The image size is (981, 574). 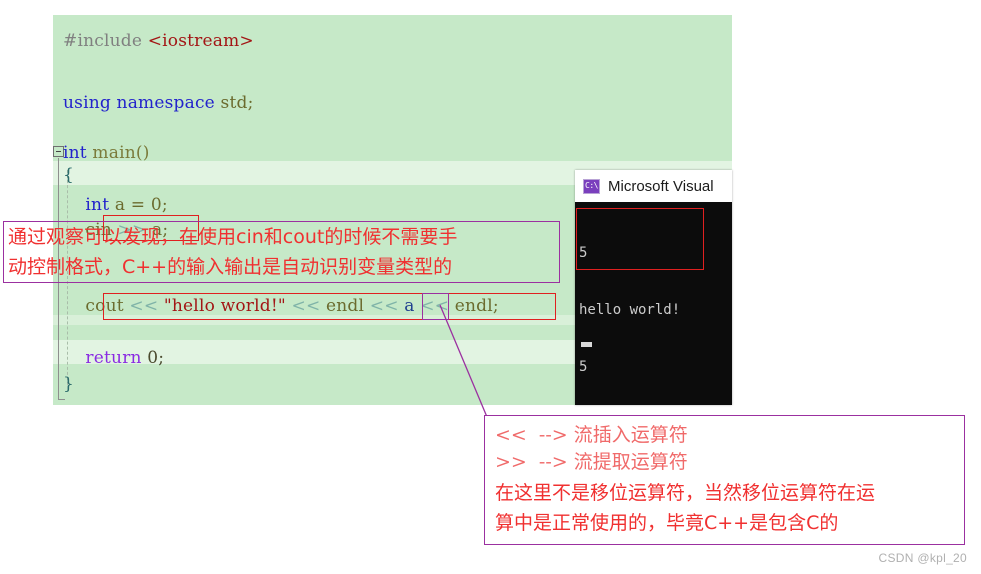 I want to click on watermark: CSDN @kpl_20, so click(x=922, y=558).